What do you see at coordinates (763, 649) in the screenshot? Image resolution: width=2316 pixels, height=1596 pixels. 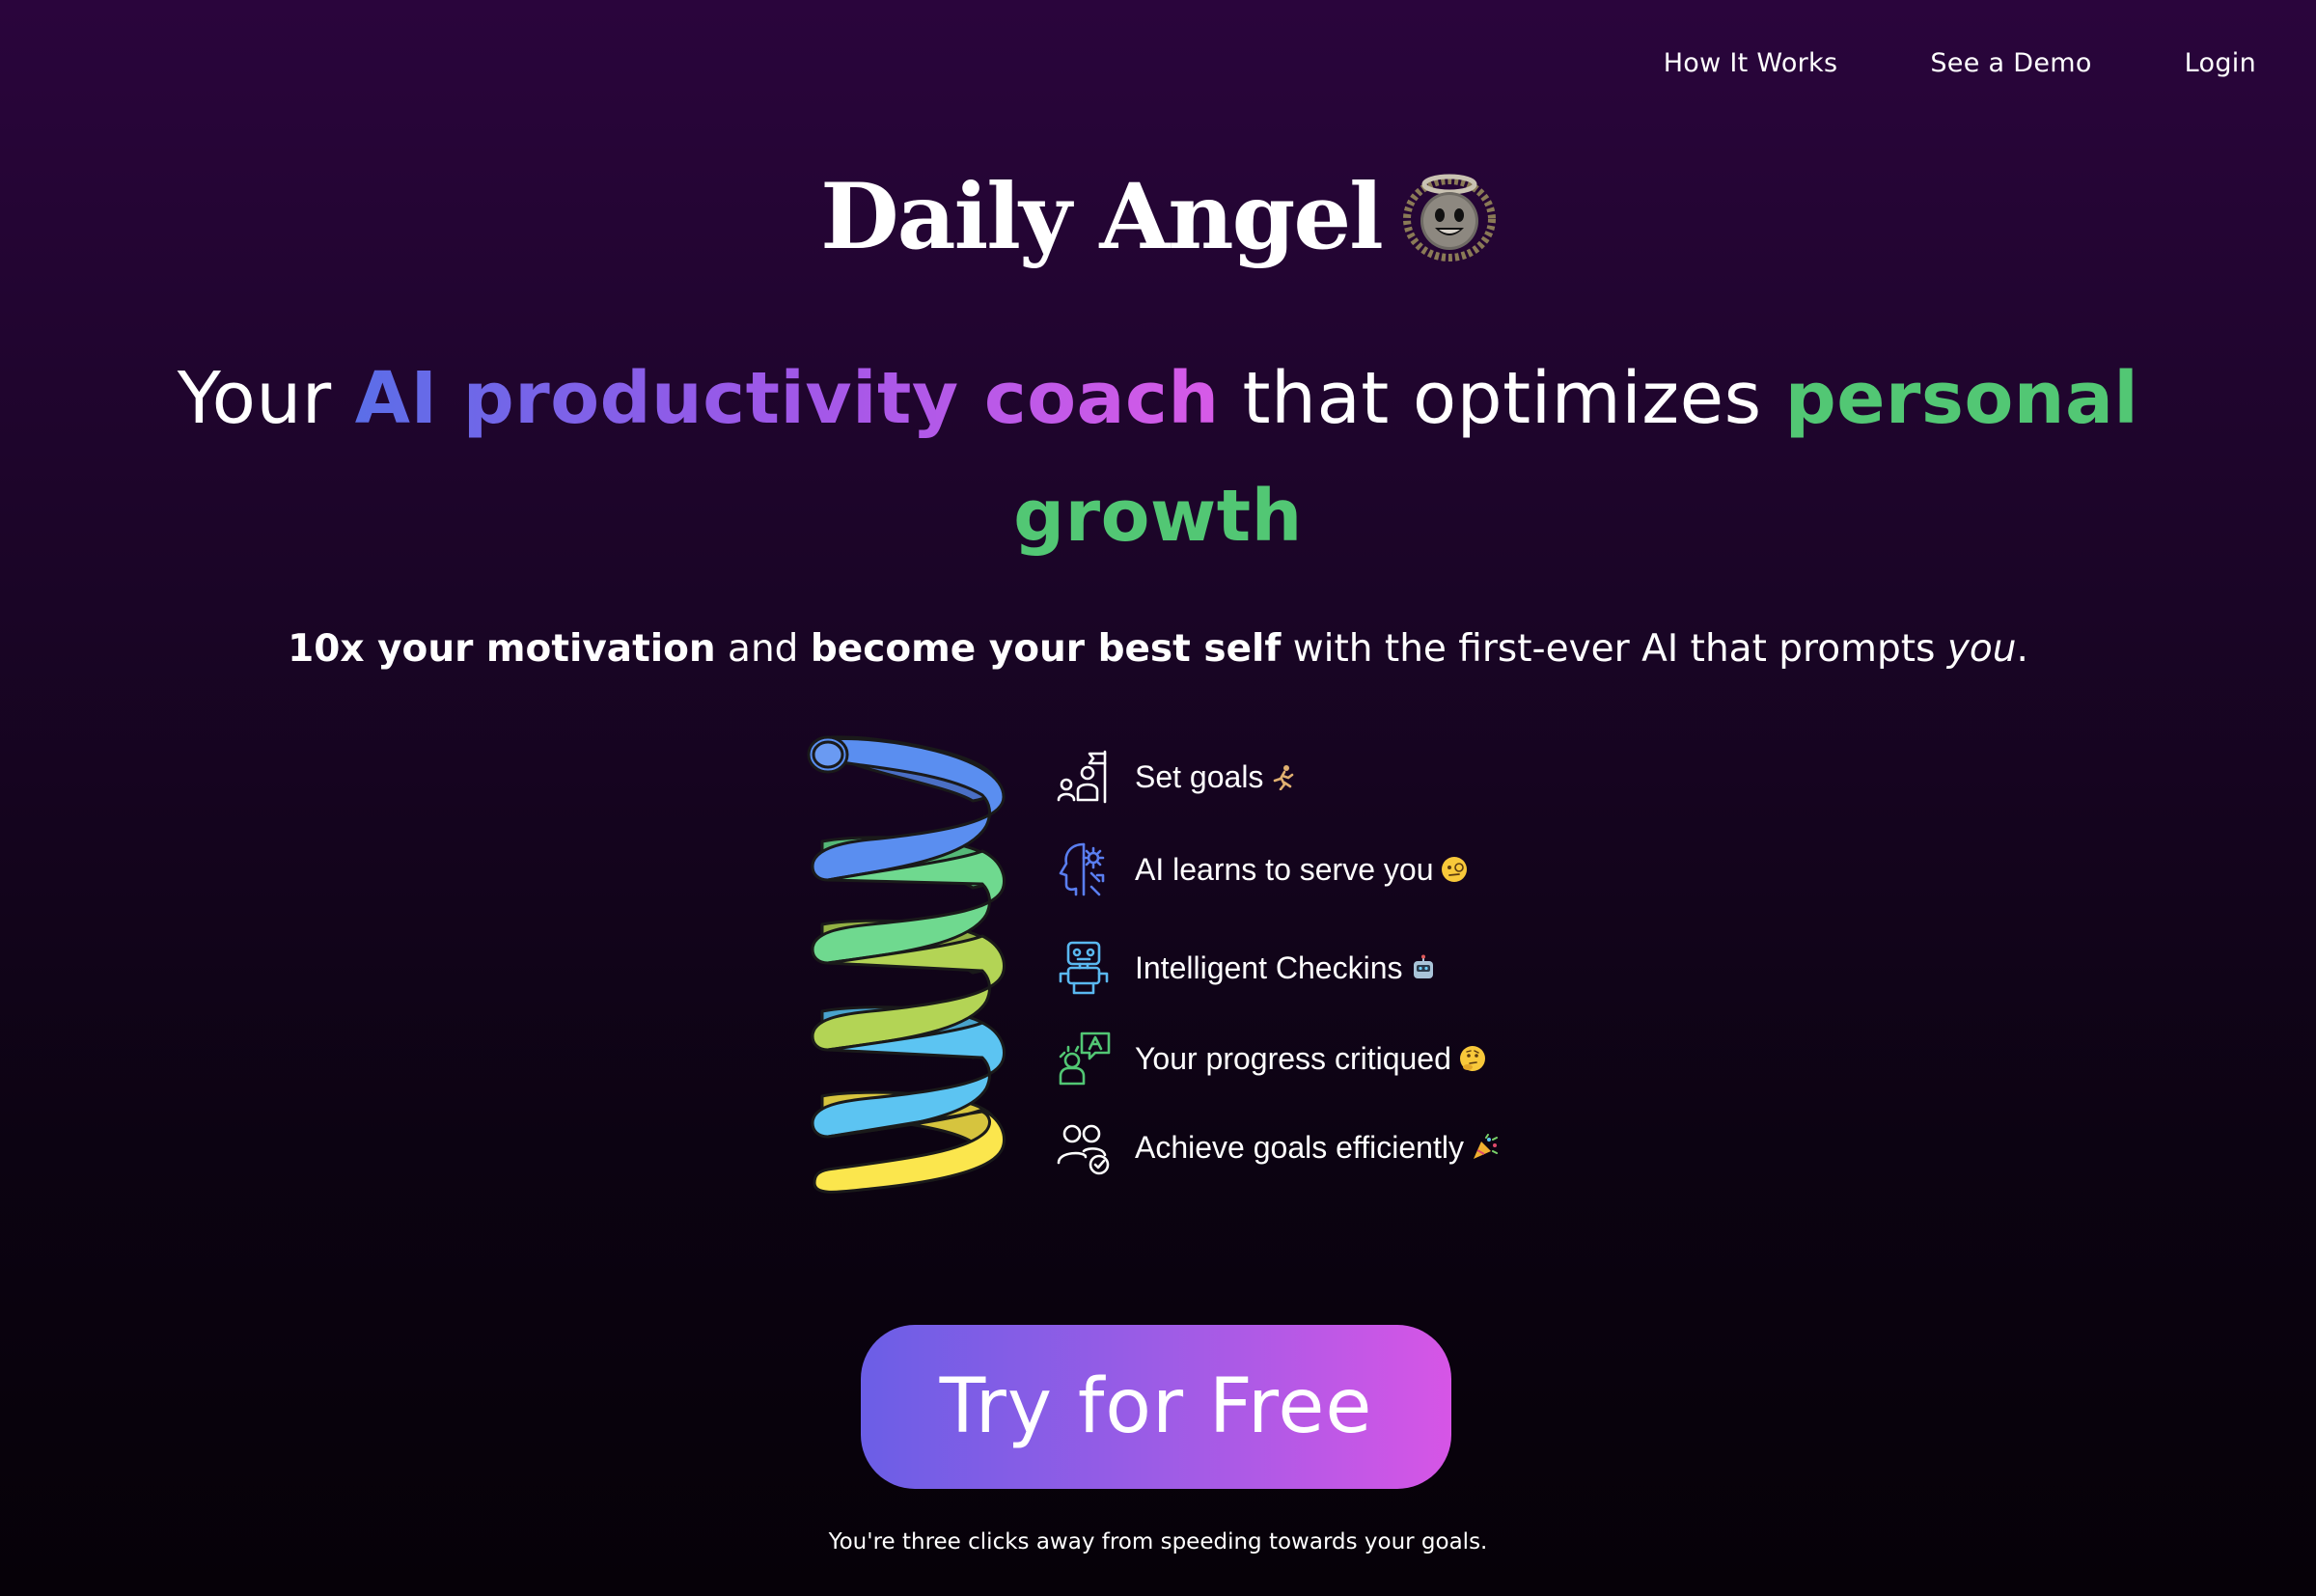 I see `subhead-text-1: and` at bounding box center [763, 649].